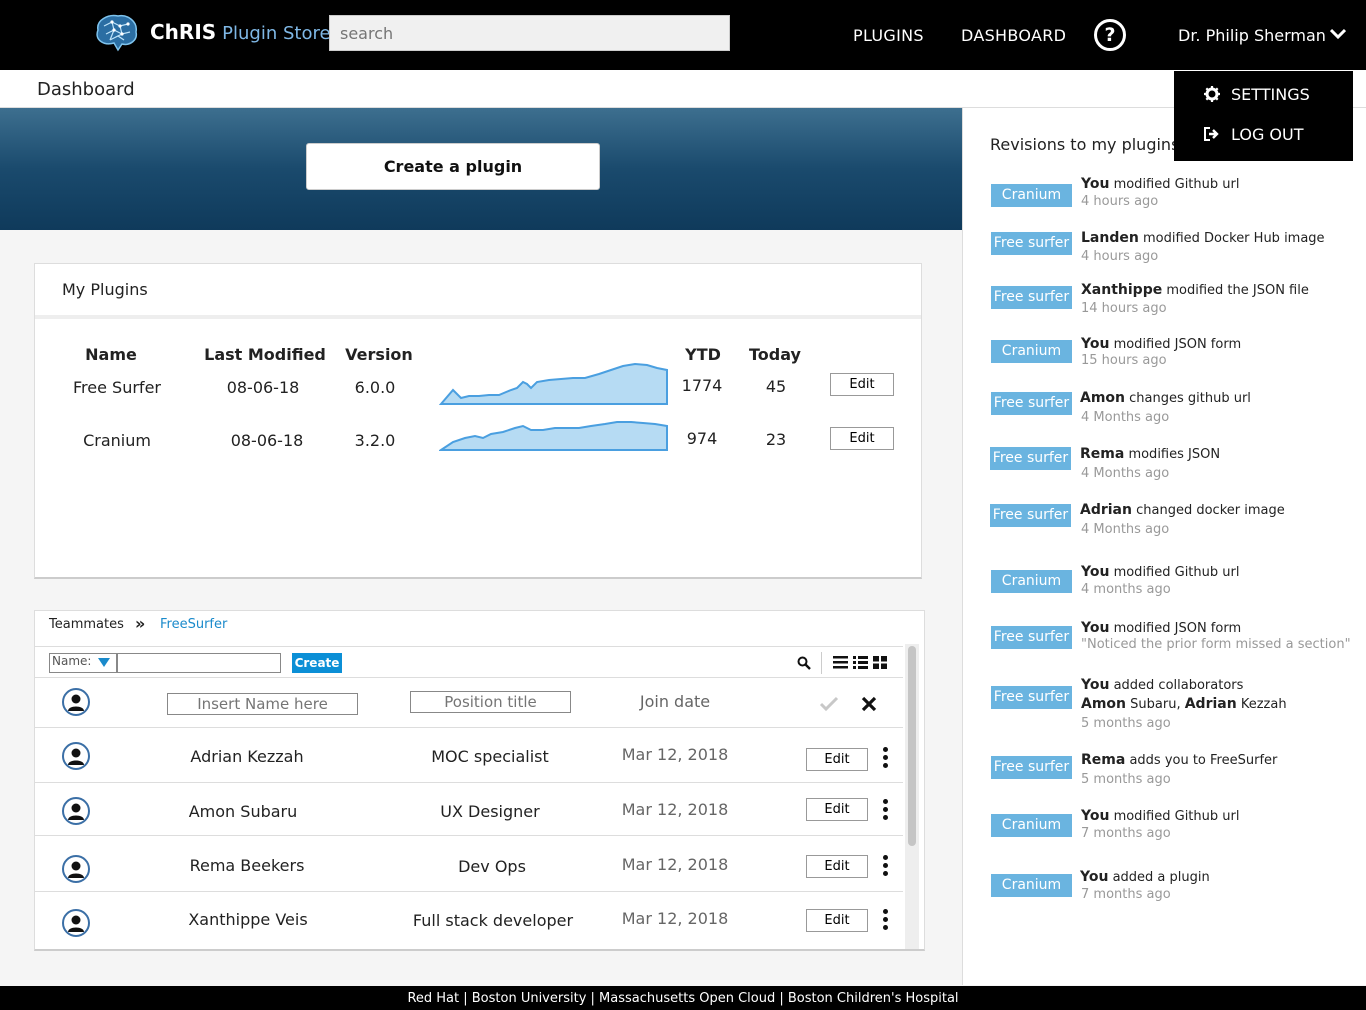 This screenshot has height=1010, width=1366. What do you see at coordinates (117, 387) in the screenshot?
I see `plugin-name: Free Surfer` at bounding box center [117, 387].